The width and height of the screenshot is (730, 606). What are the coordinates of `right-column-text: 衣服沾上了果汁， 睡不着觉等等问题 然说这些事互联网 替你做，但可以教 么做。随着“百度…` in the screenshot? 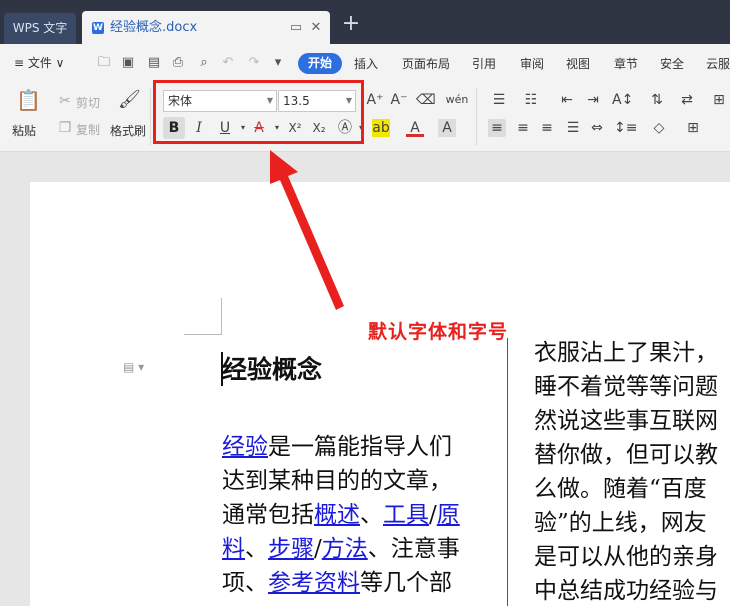 It's located at (632, 471).